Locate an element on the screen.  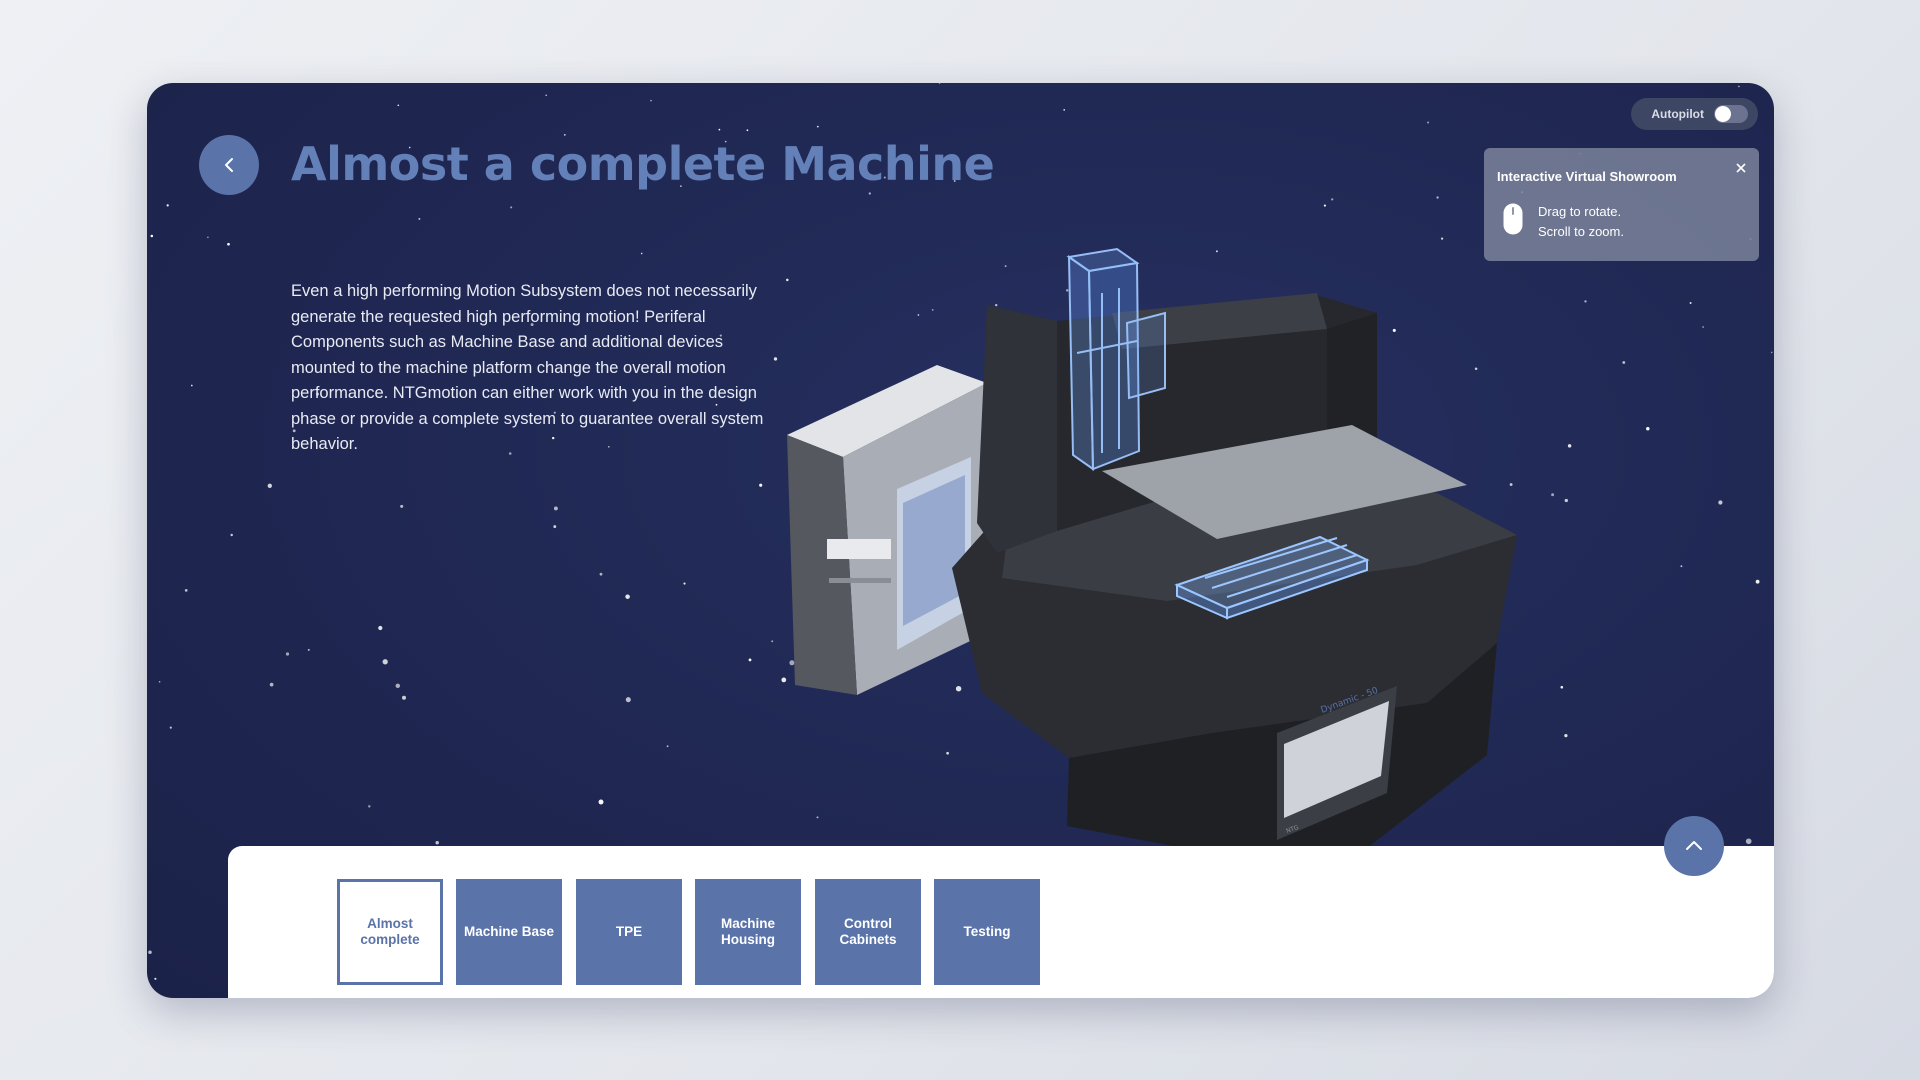
tab-tpe: TPE is located at coordinates (629, 932).